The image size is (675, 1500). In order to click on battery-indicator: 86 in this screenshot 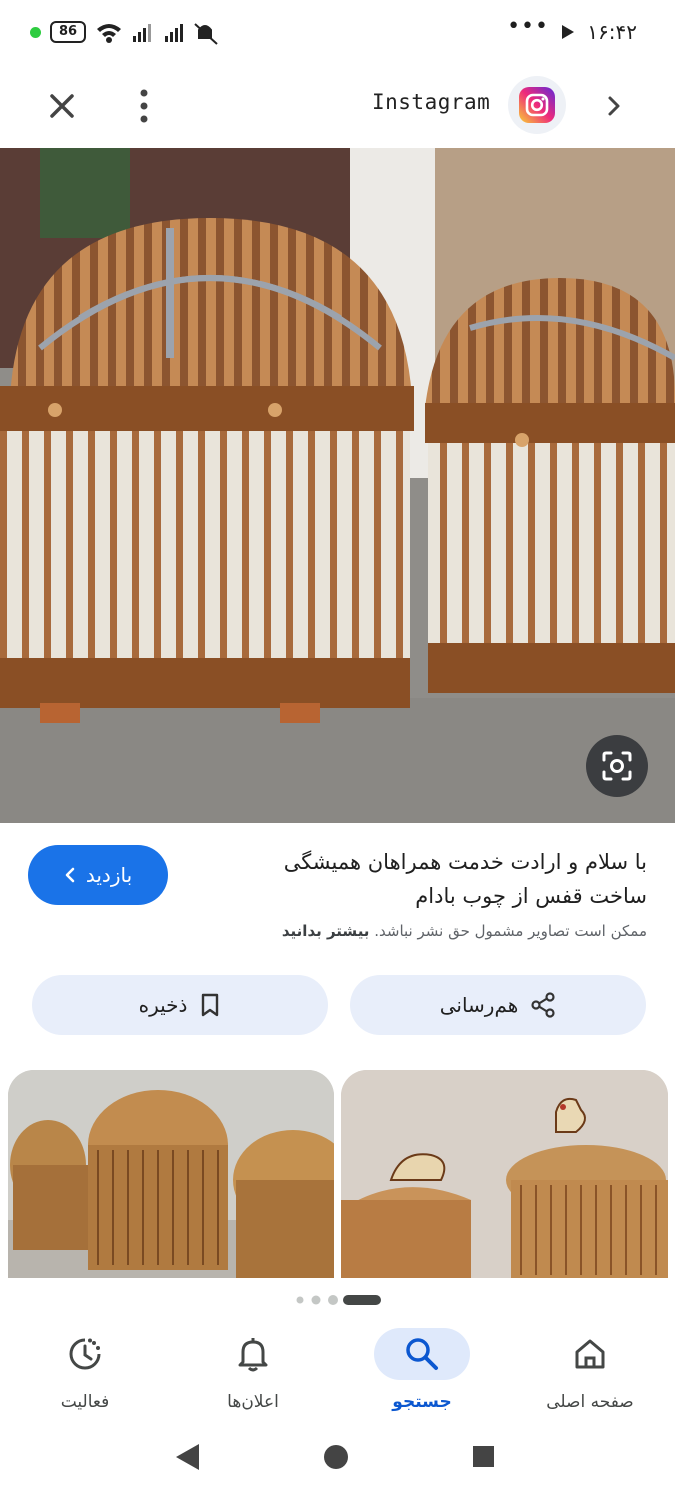, I will do `click(68, 32)`.